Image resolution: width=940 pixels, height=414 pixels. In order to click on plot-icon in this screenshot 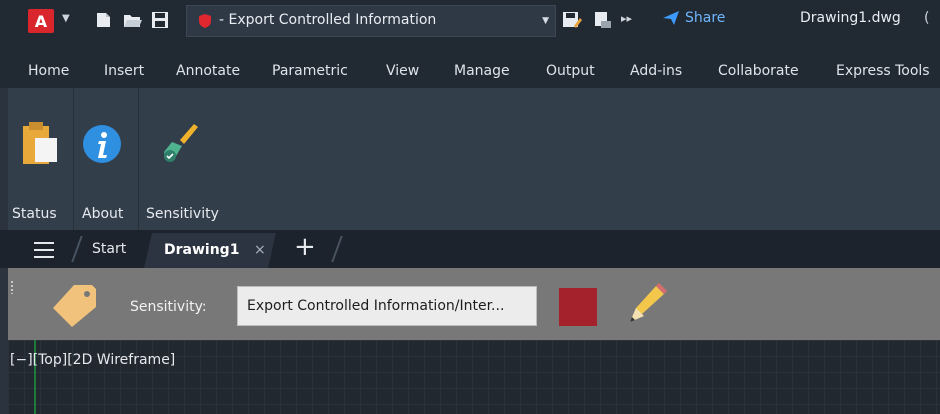, I will do `click(602, 20)`.